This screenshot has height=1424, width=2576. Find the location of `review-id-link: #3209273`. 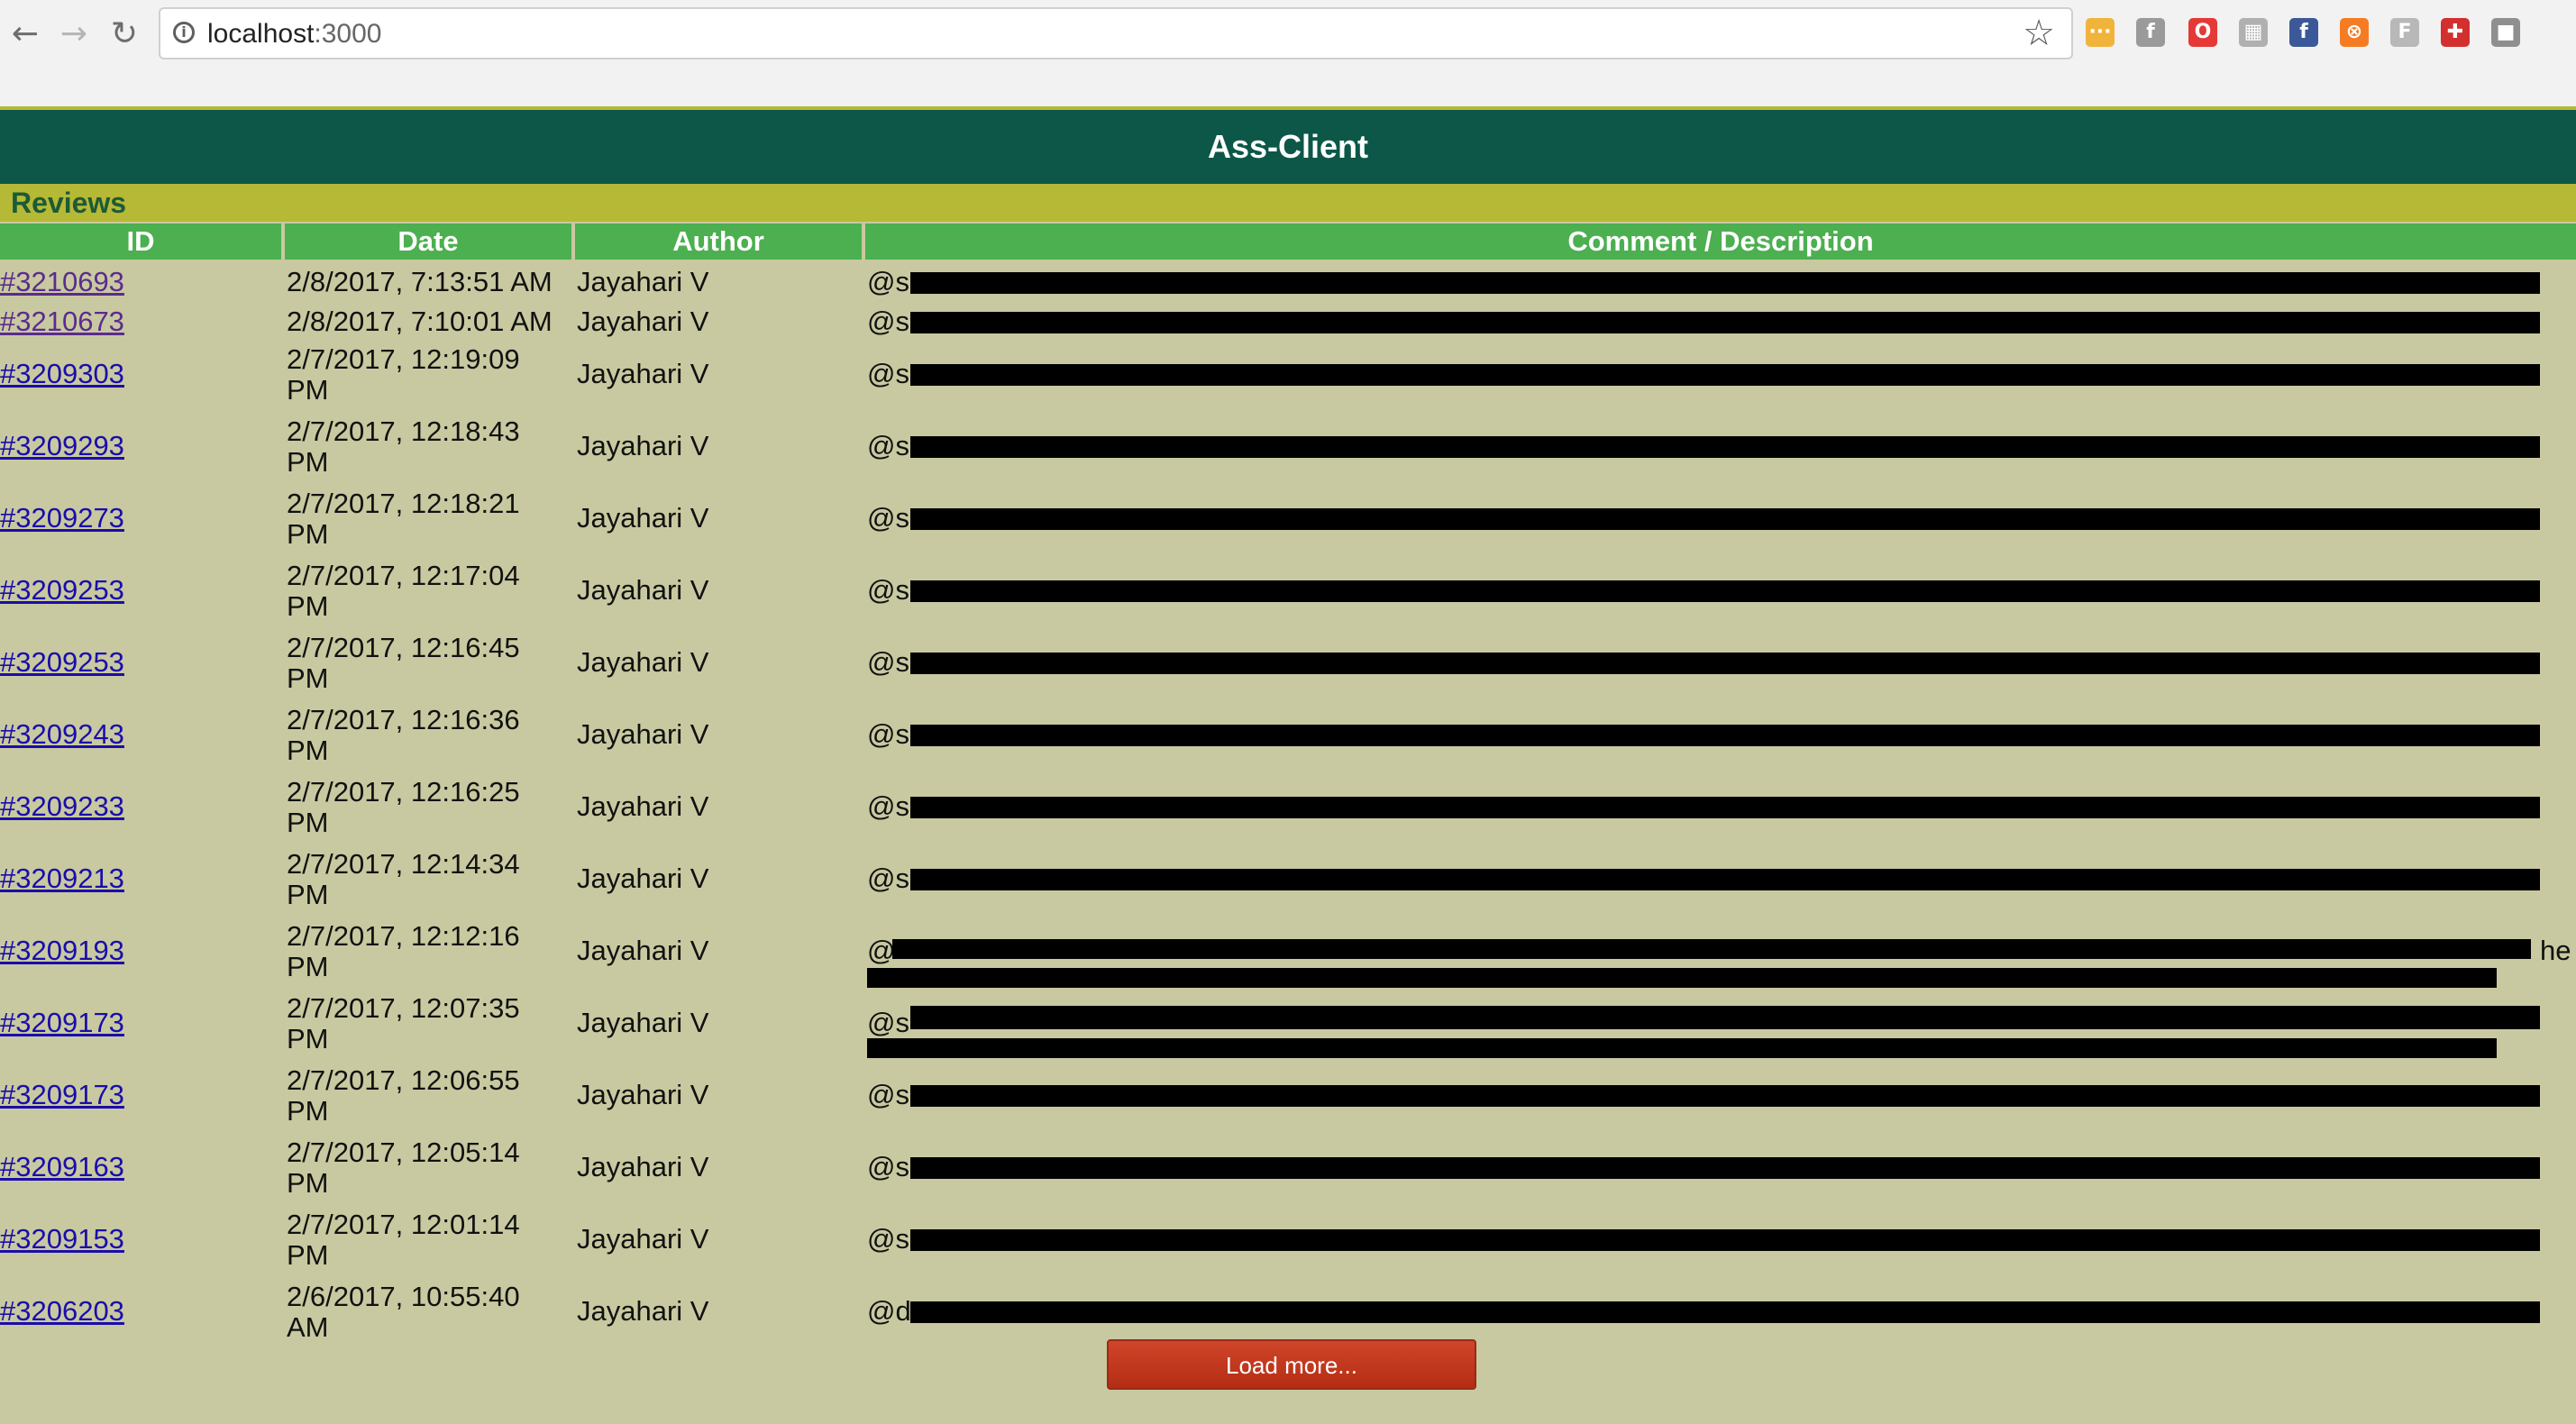

review-id-link: #3209273 is located at coordinates (62, 518).